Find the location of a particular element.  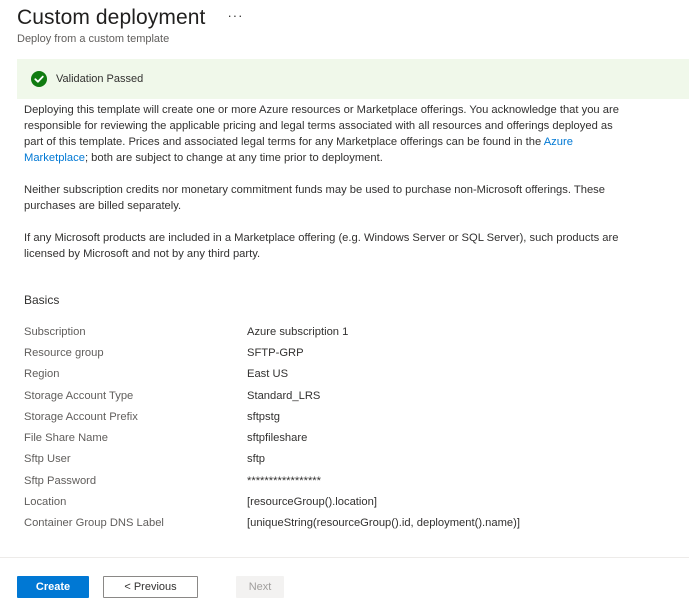

page-title: Custom deployment is located at coordinates (111, 17).